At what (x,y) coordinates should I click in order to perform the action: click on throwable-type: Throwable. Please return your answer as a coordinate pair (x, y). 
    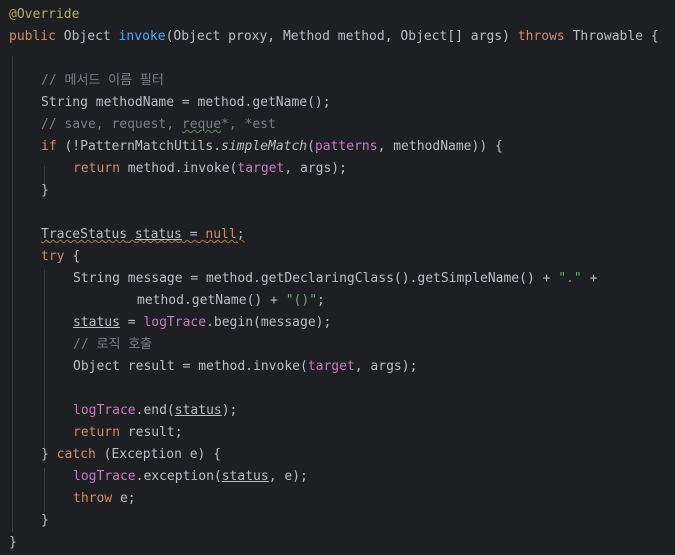
    Looking at the image, I should click on (608, 36).